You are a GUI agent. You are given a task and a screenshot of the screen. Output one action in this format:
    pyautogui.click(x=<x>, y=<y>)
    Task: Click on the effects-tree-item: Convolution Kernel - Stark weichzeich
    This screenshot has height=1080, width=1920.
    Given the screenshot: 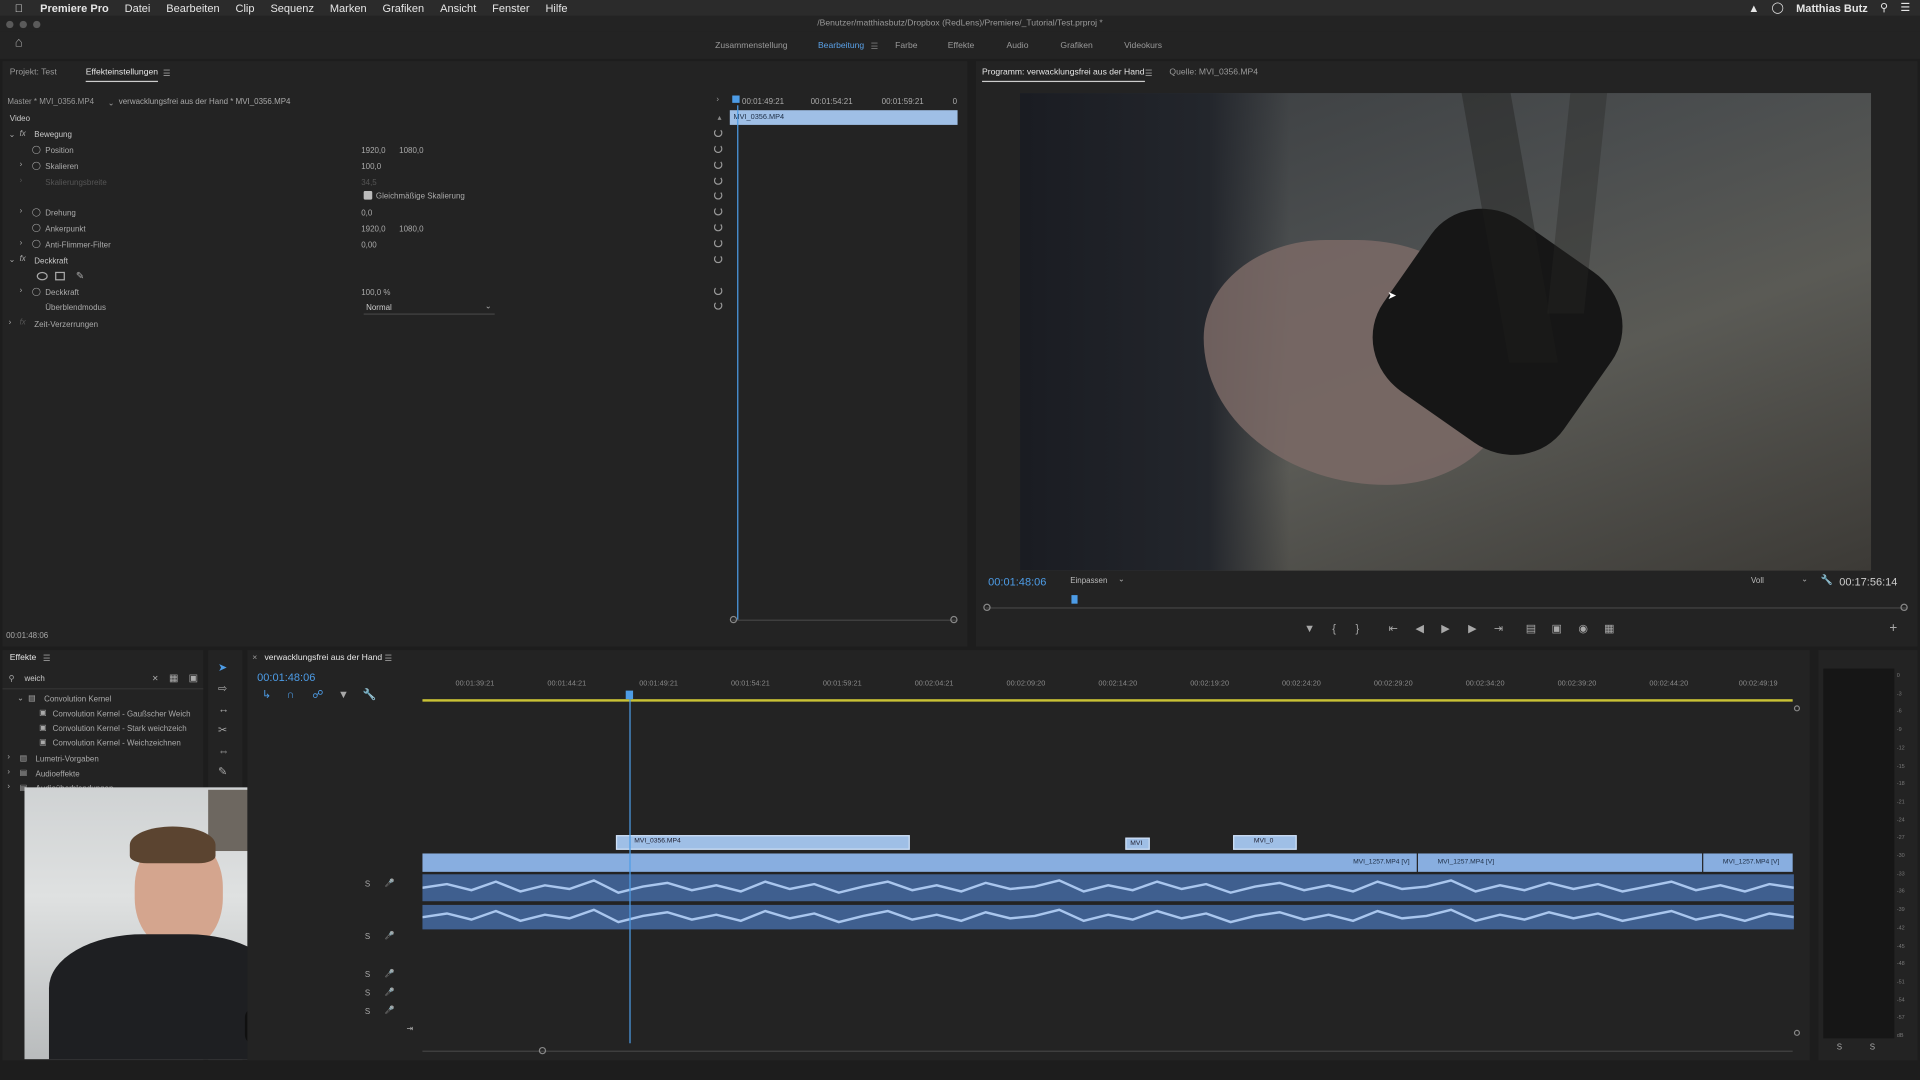 What is the action you would take?
    pyautogui.click(x=120, y=729)
    